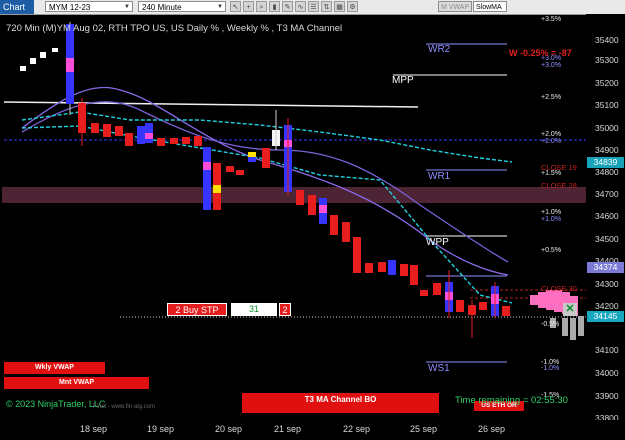 The width and height of the screenshot is (625, 440). What do you see at coordinates (76, 383) in the screenshot?
I see `mnt-vwap-button: Mnt VWAP` at bounding box center [76, 383].